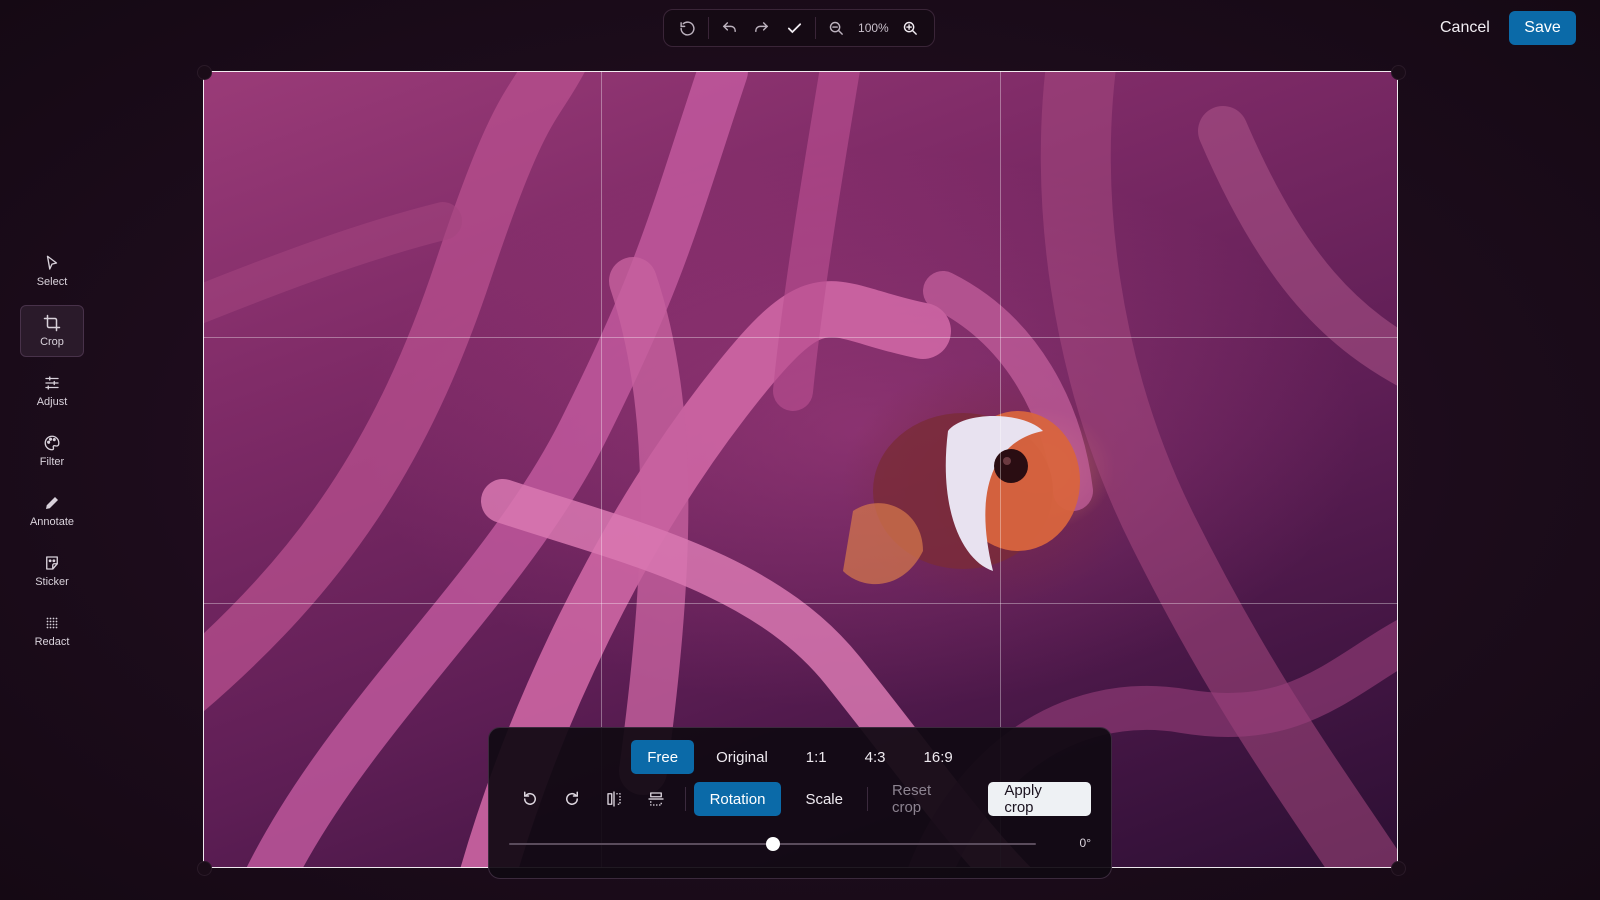  Describe the element at coordinates (52, 623) in the screenshot. I see `redact-dots-icon` at that location.